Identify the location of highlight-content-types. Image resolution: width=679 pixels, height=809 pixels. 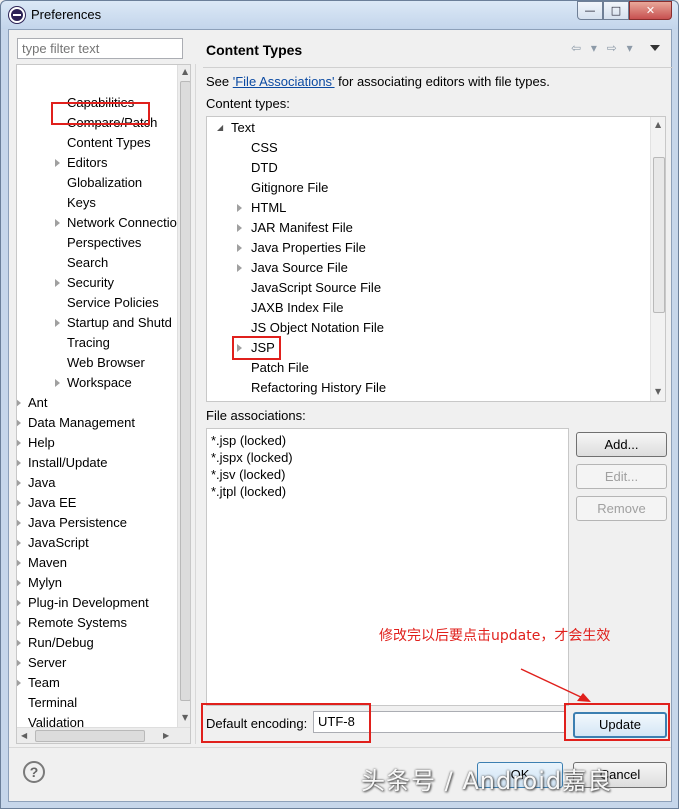
(100, 113).